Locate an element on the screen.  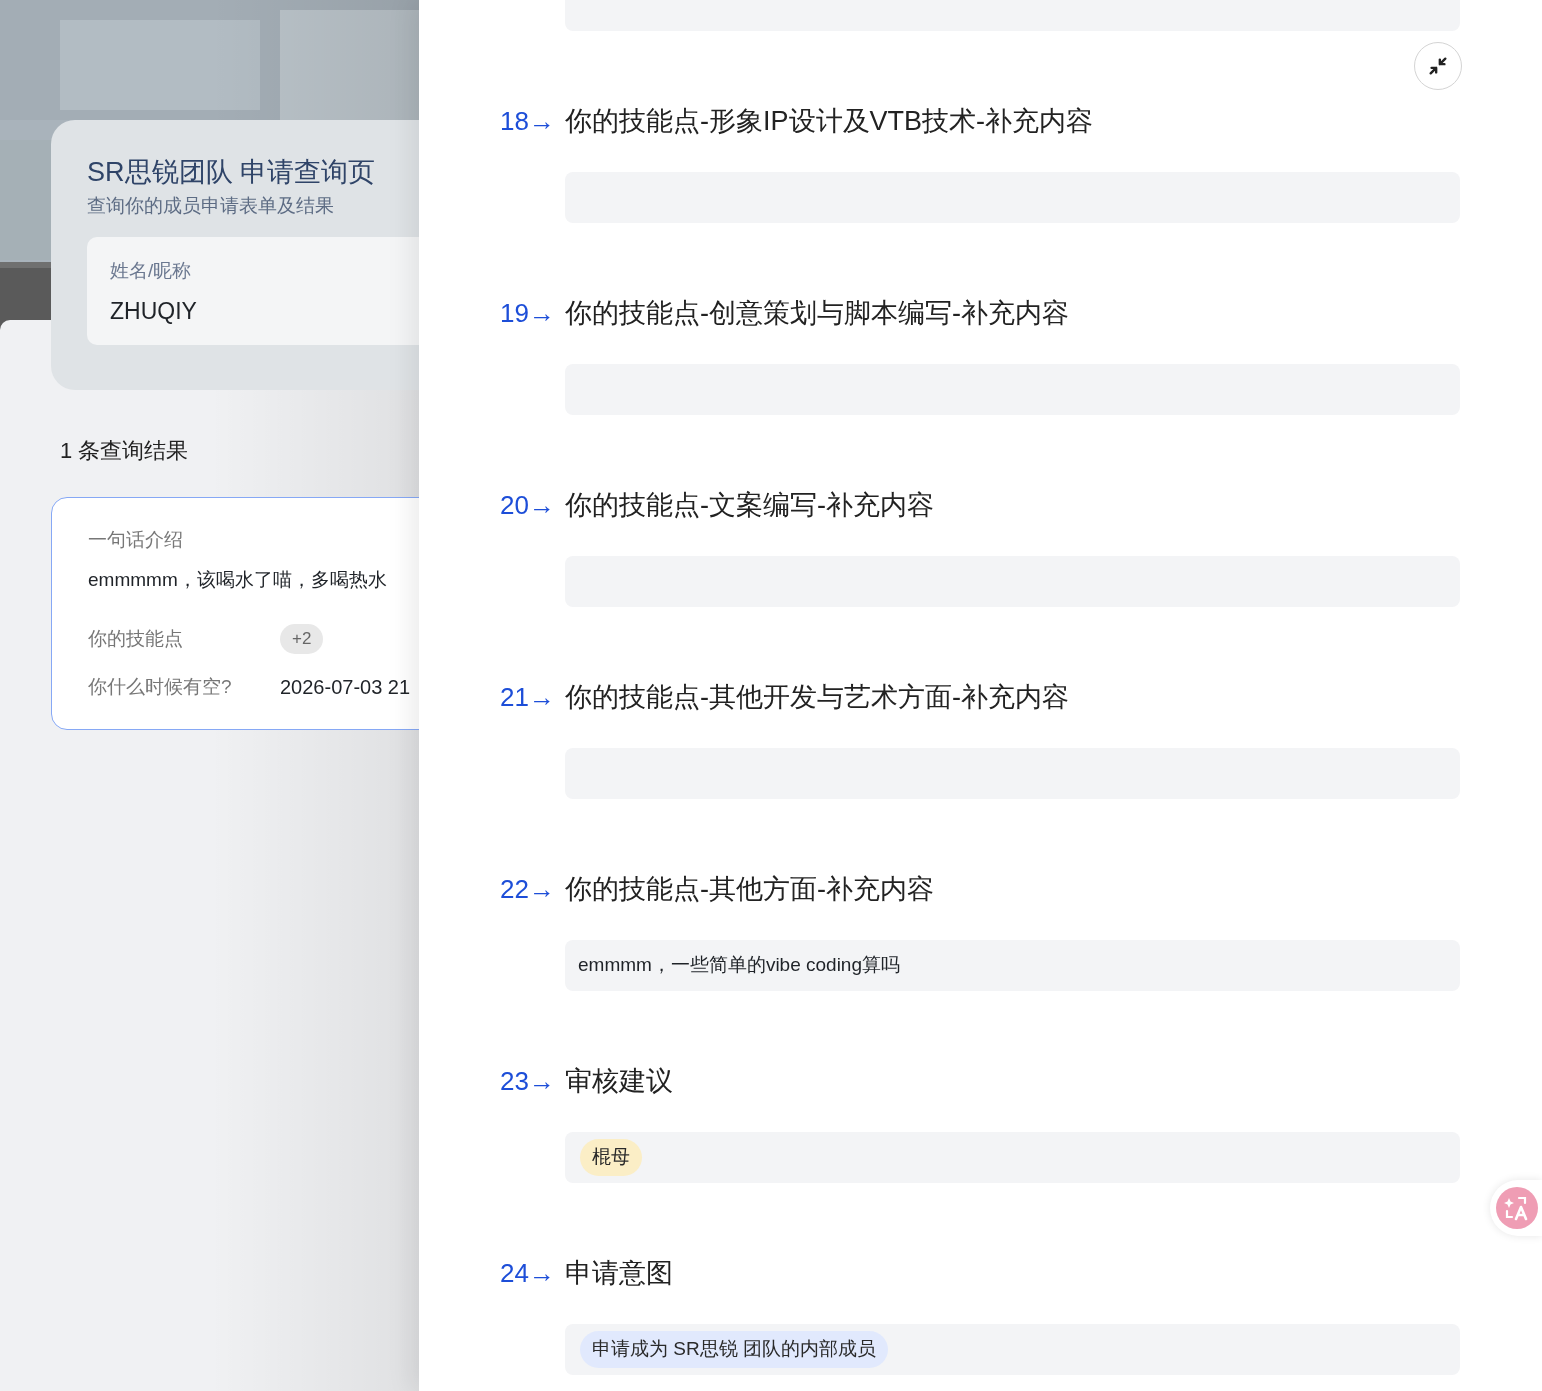
question-label: 申请意图 is located at coordinates (619, 1273).